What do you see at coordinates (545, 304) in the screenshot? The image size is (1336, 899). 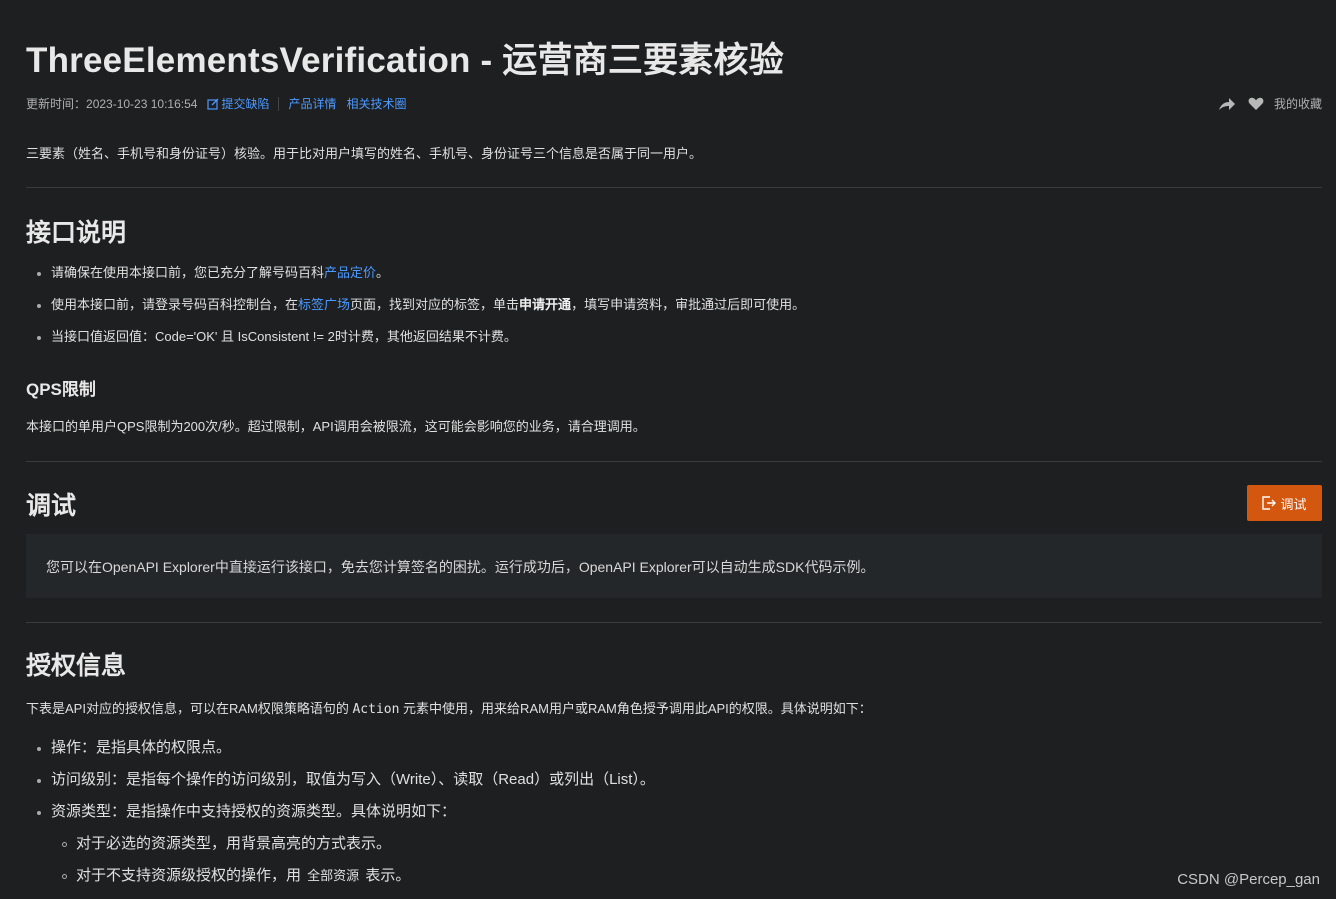 I see `apply-bold-text: 申请开通` at bounding box center [545, 304].